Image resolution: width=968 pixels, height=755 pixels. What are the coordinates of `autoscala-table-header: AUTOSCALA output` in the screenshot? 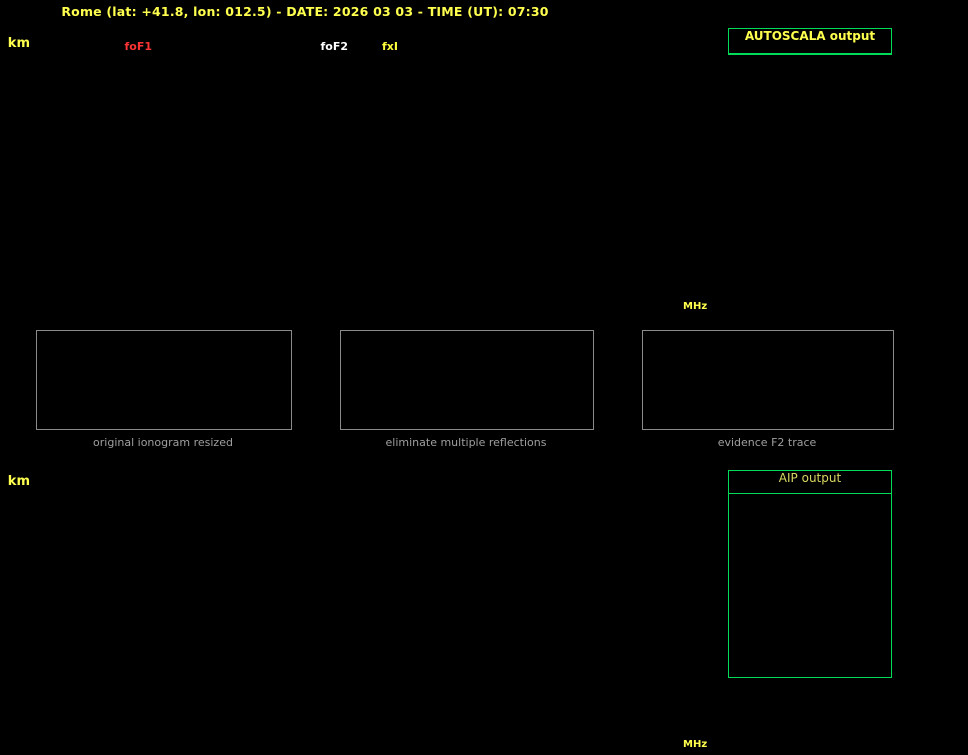 It's located at (810, 41).